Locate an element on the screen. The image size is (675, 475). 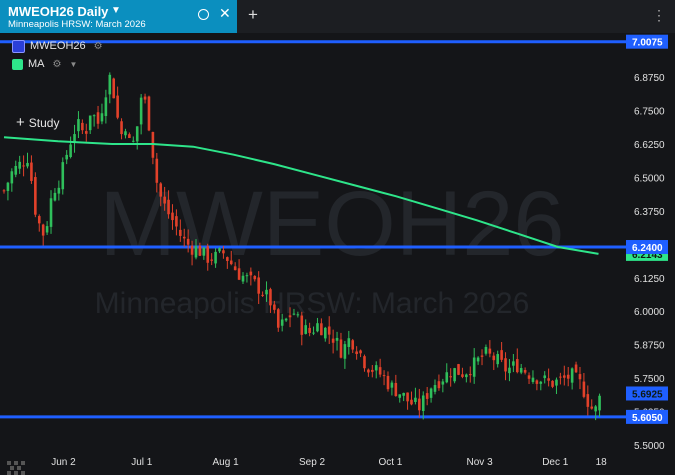
y-tick-label: 6.1250 is located at coordinates (649, 279).